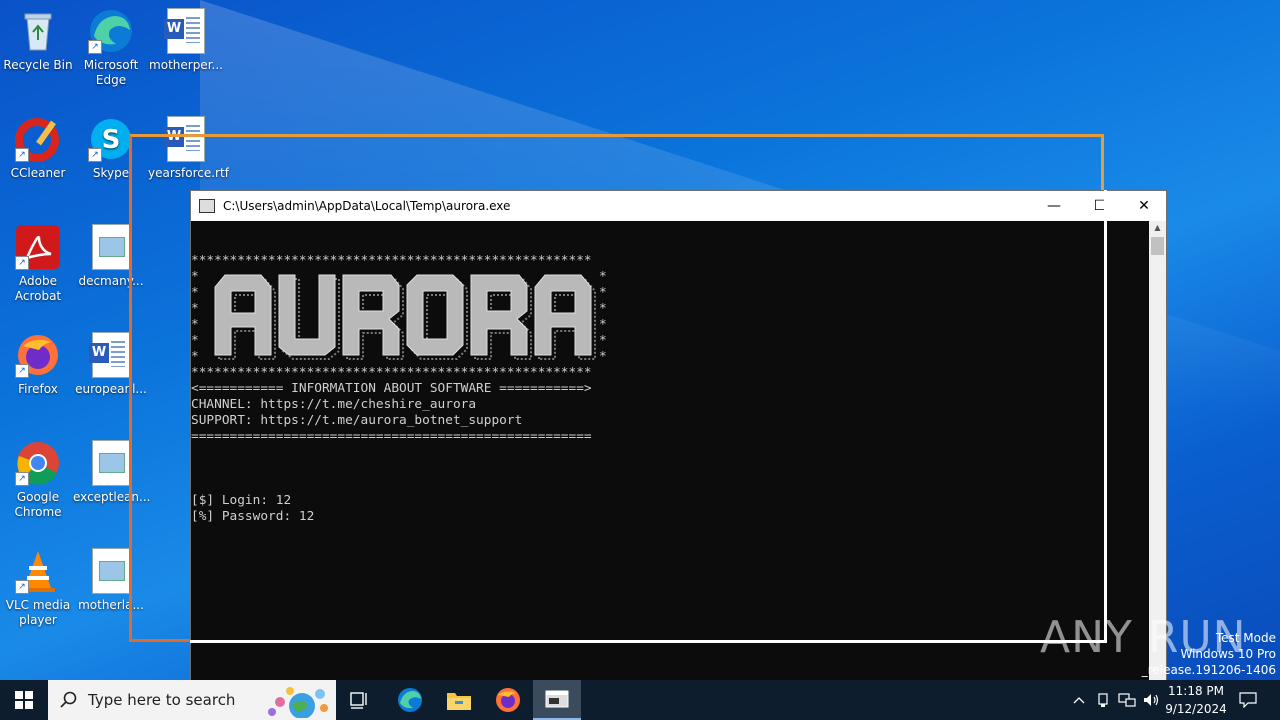 The image size is (1280, 720). What do you see at coordinates (68, 699) in the screenshot?
I see `search-icon` at bounding box center [68, 699].